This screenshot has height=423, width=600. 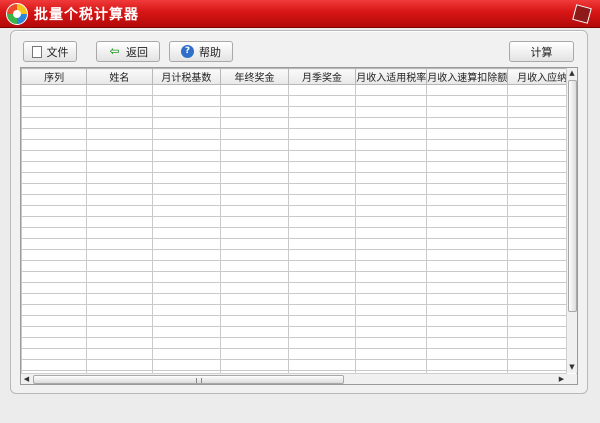 What do you see at coordinates (54, 76) in the screenshot?
I see `column-header: 序列` at bounding box center [54, 76].